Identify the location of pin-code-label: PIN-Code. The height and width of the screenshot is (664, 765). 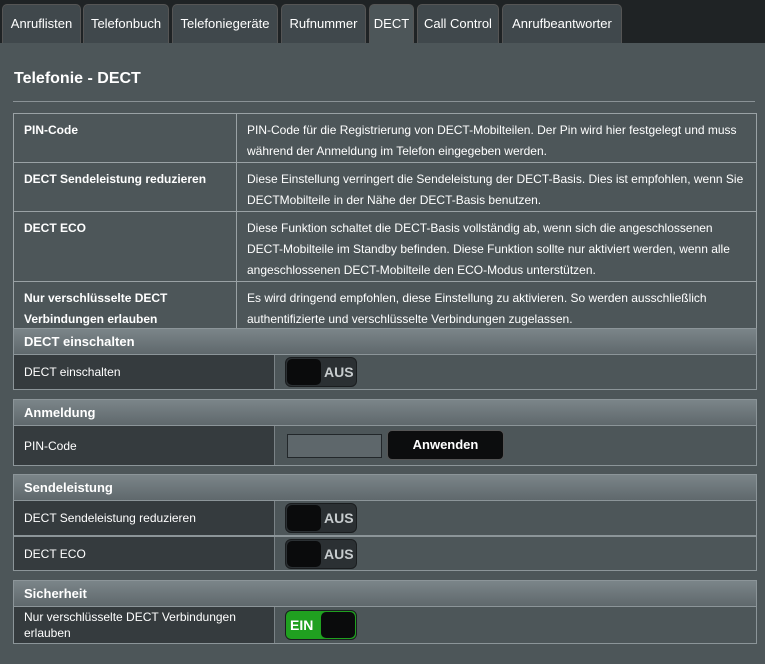
(144, 445).